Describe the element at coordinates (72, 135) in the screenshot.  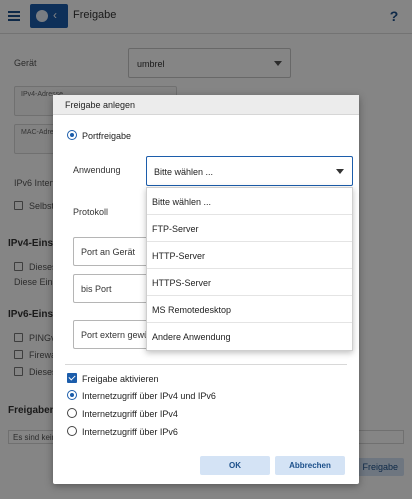
I see `portfreigabe-radio` at that location.